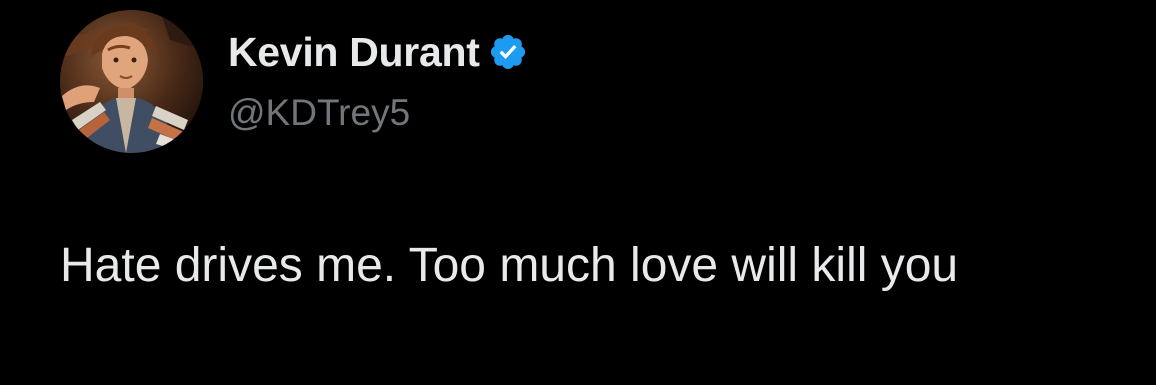  What do you see at coordinates (319, 113) in the screenshot?
I see `author-handle: @KDTrey5` at bounding box center [319, 113].